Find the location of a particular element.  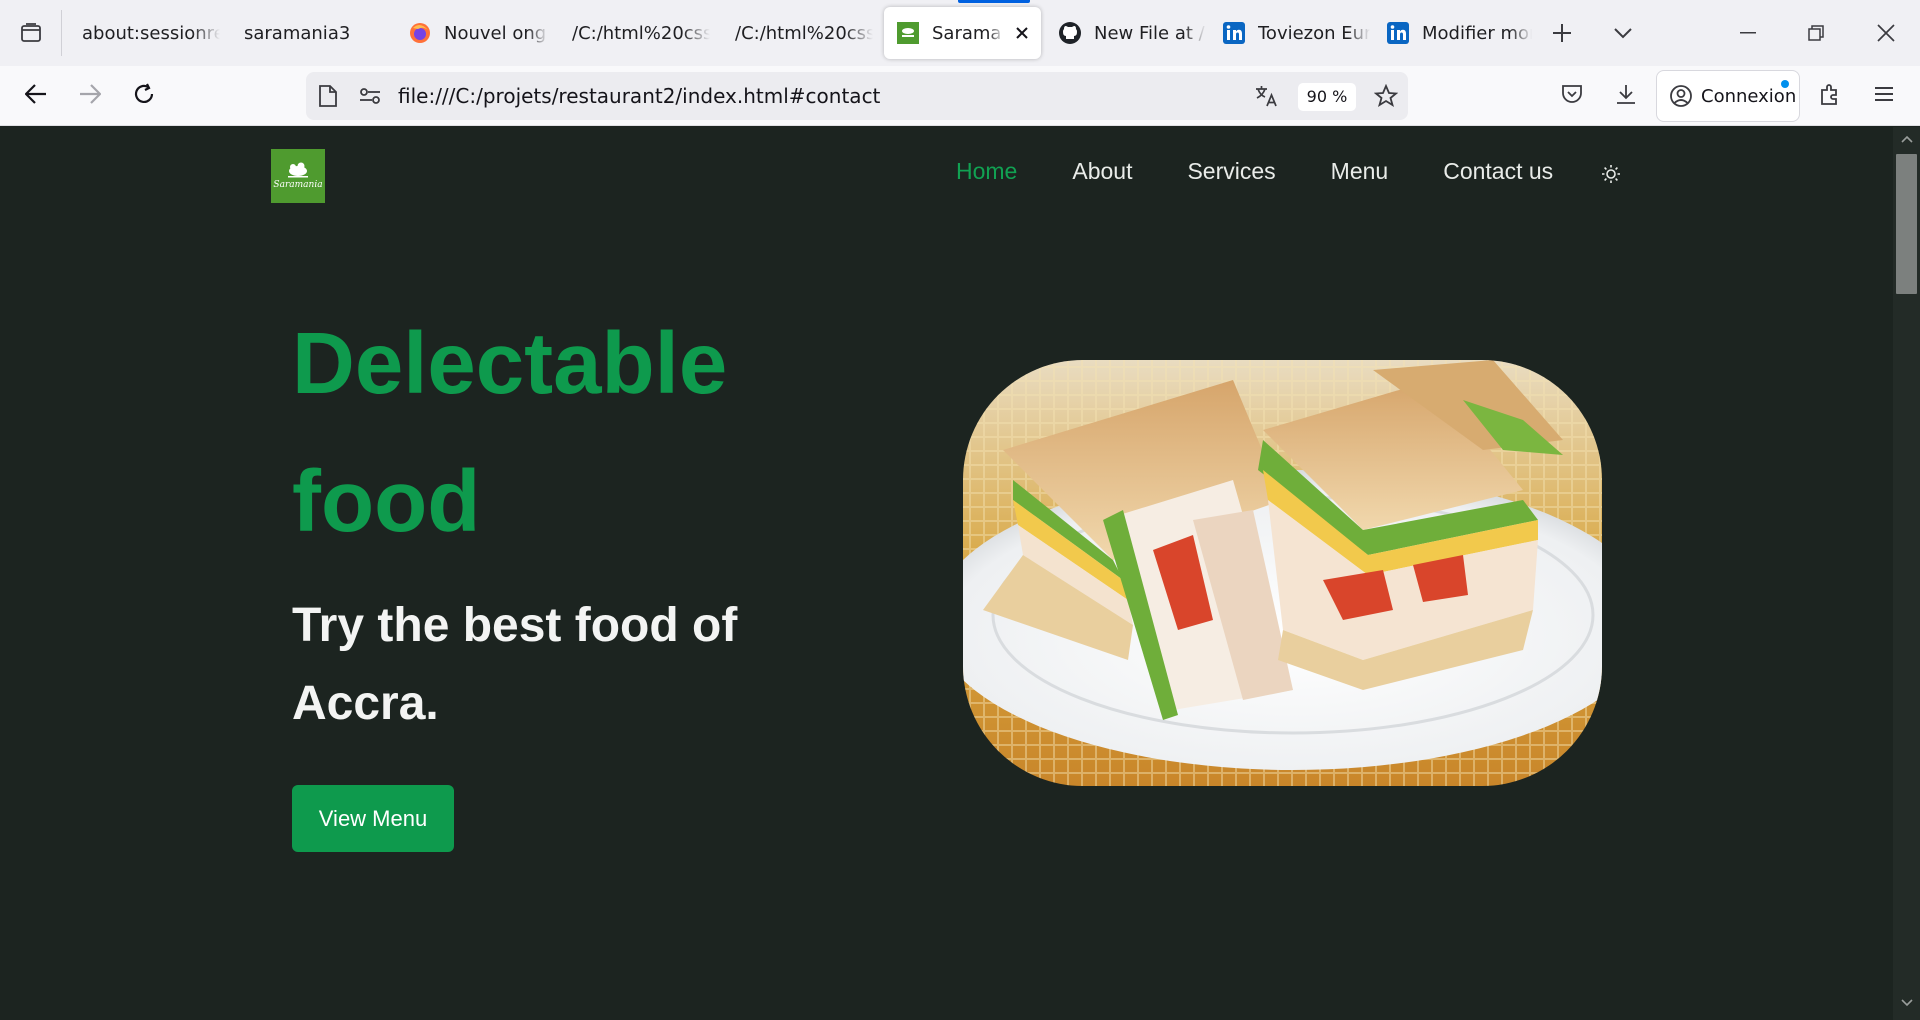

arrow-left-icon is located at coordinates (35, 94).